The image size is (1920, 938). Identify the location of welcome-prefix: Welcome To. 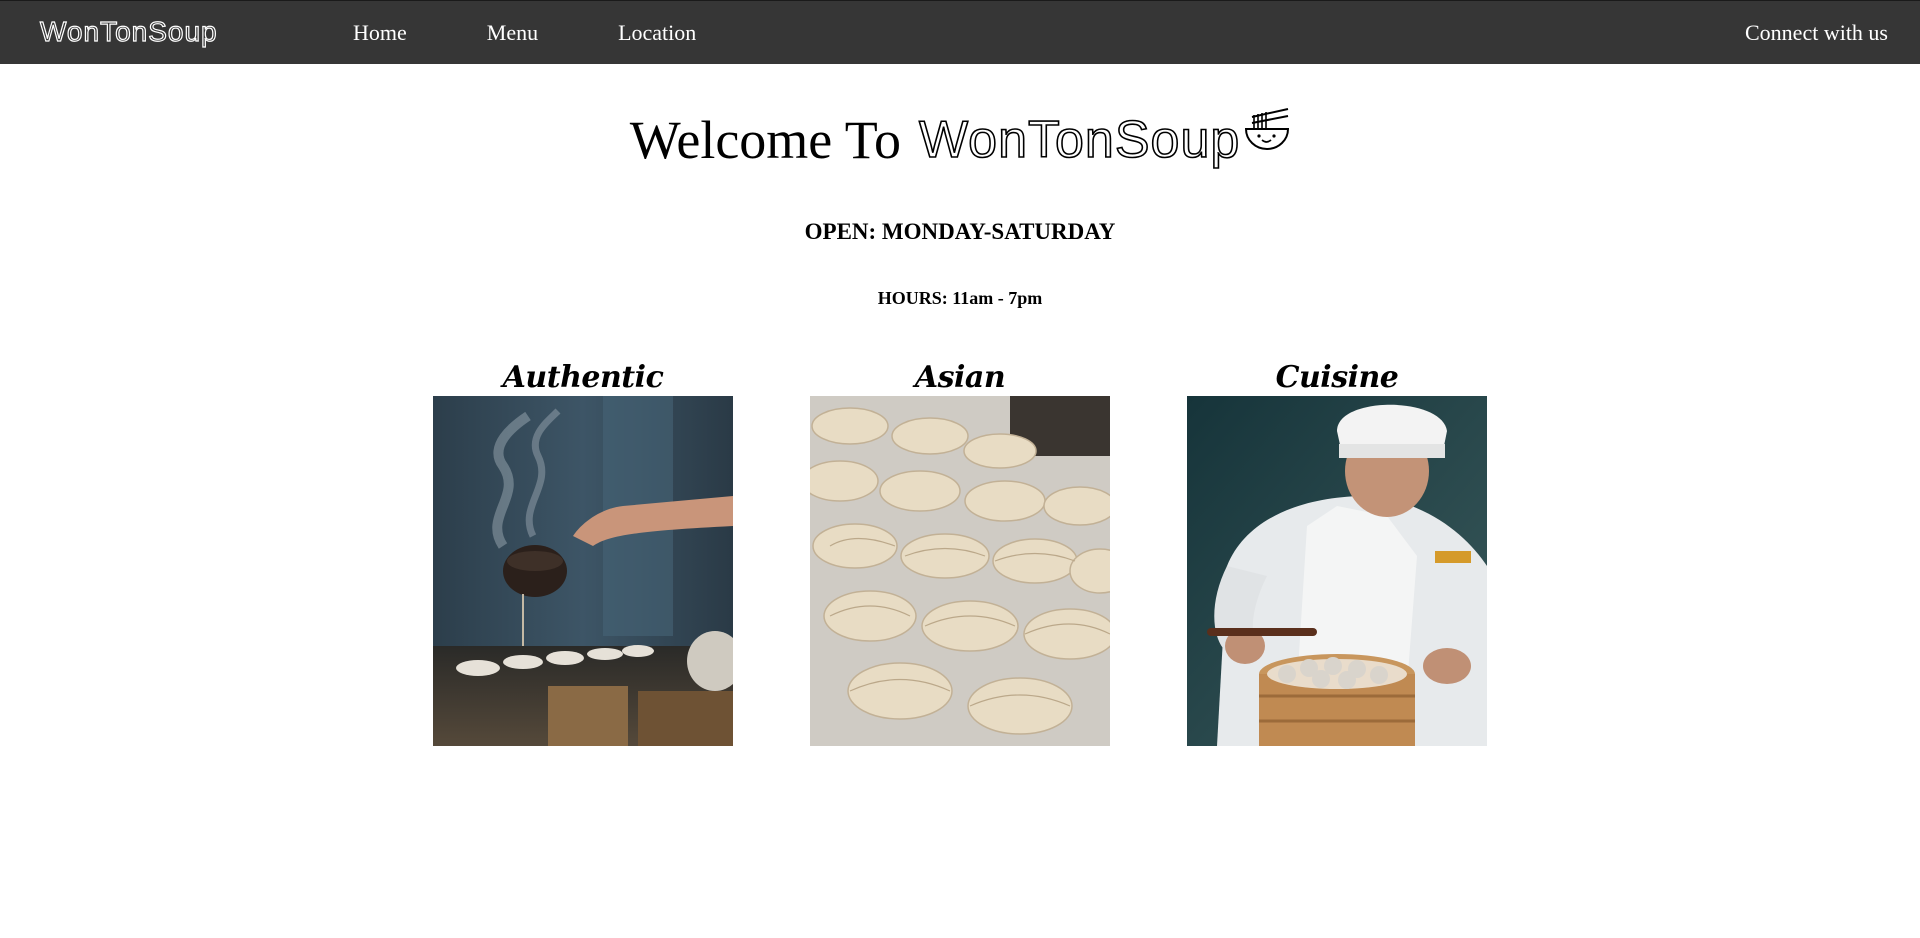
(765, 140).